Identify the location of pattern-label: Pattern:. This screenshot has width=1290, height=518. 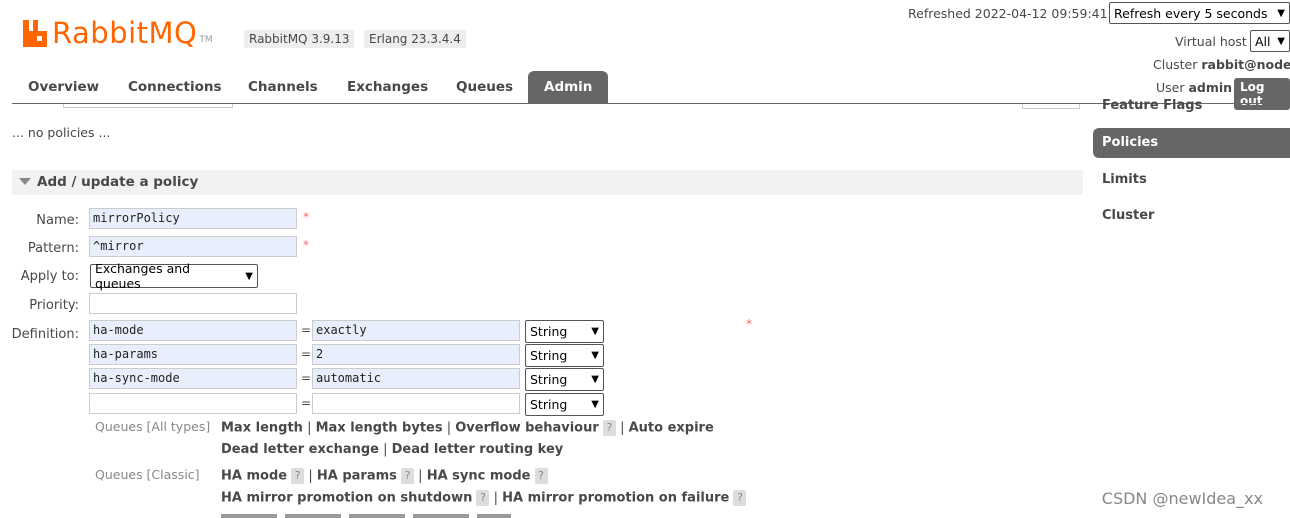
(53, 248).